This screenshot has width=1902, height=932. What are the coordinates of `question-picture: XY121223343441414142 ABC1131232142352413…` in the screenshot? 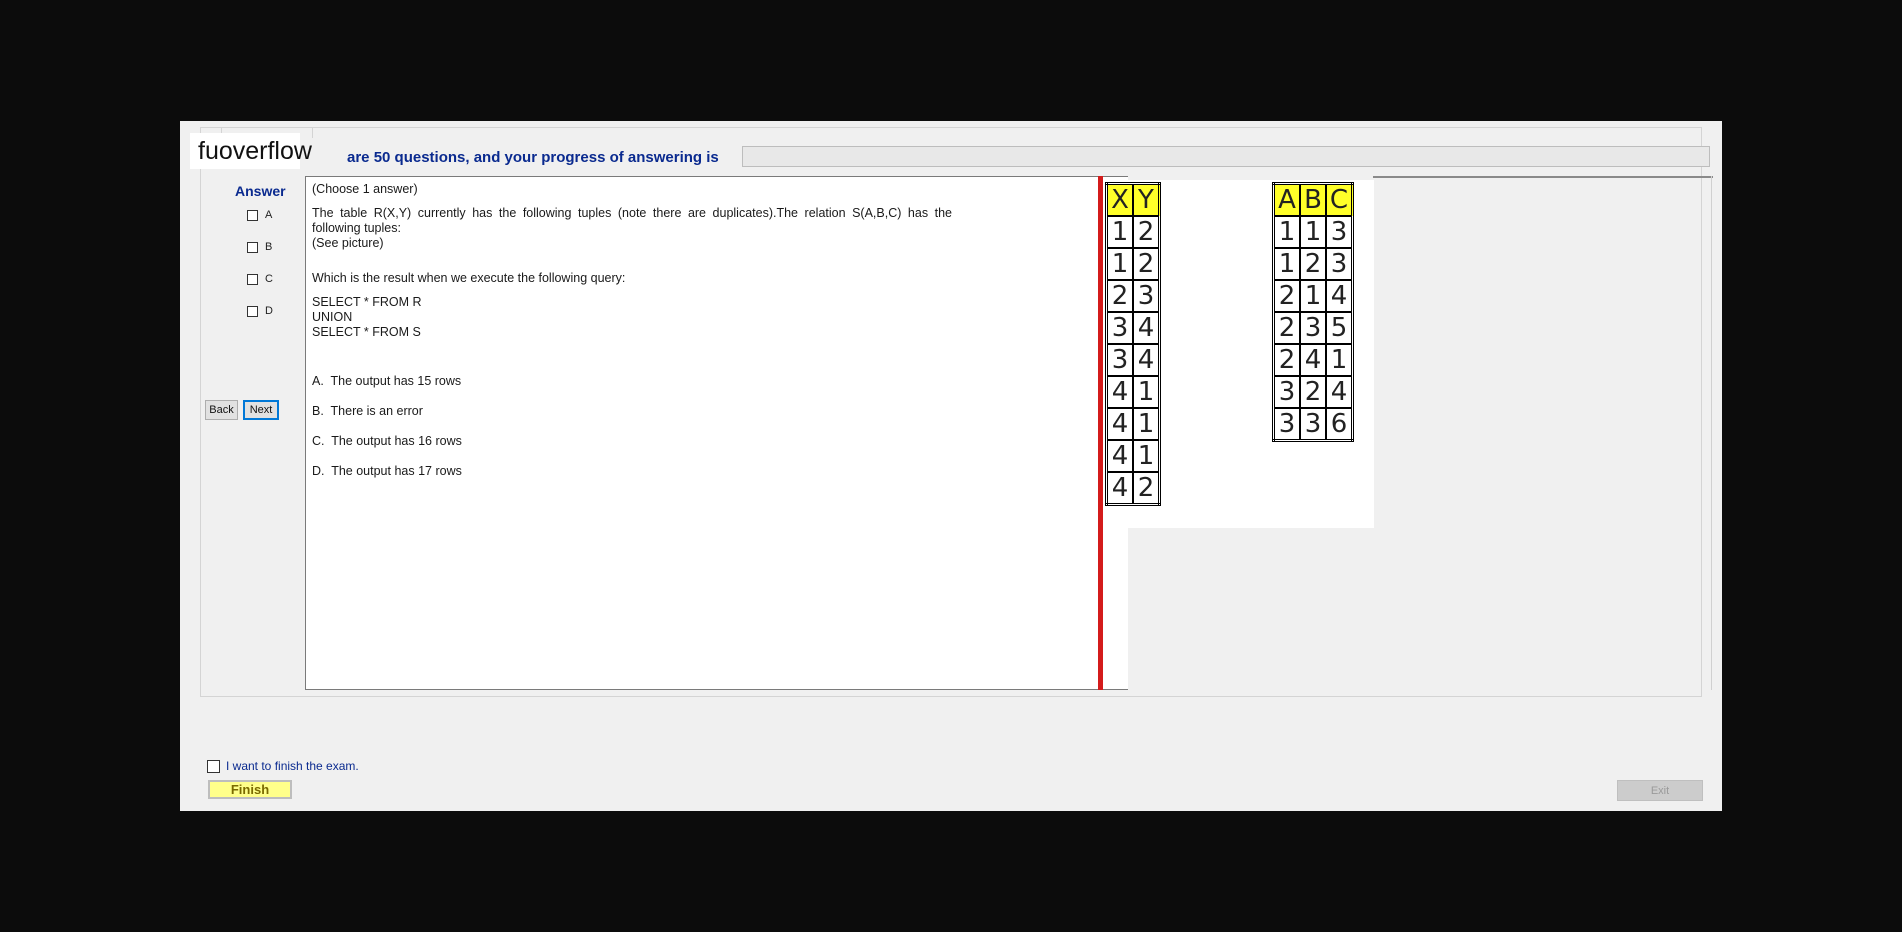 It's located at (1238, 354).